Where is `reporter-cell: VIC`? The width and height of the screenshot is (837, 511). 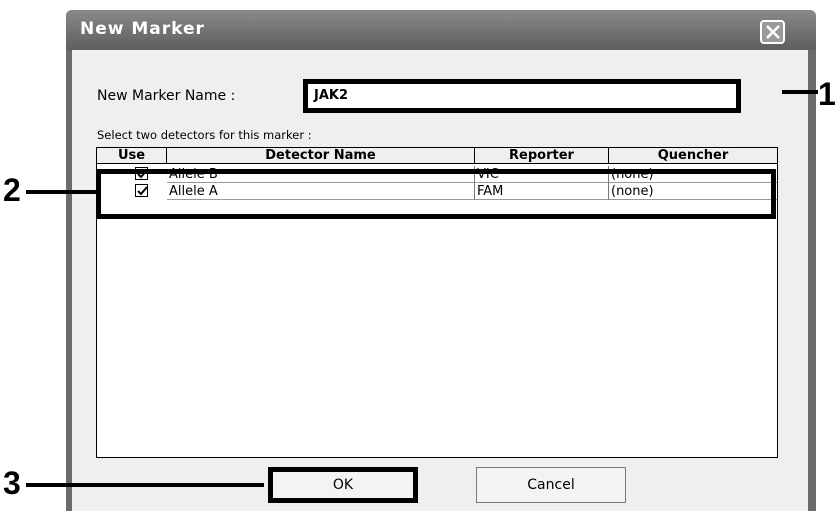 reporter-cell: VIC is located at coordinates (542, 174).